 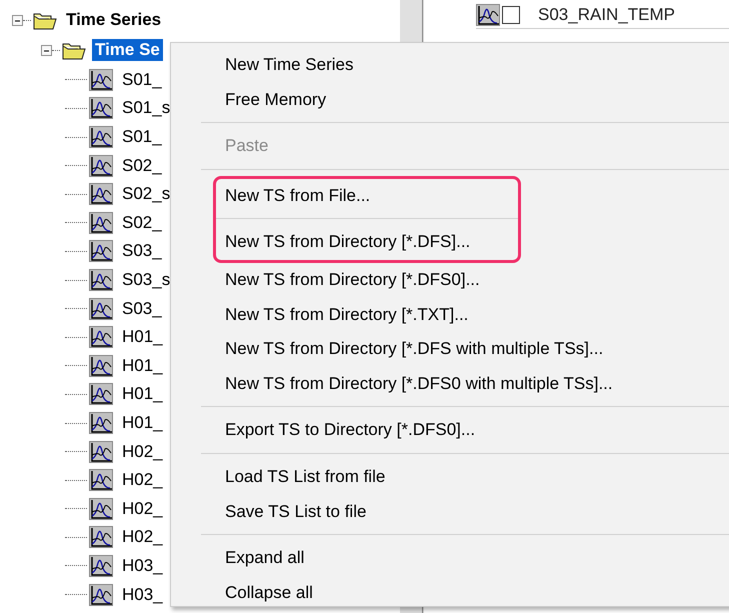 What do you see at coordinates (127, 50) in the screenshot?
I see `tree-item: Time Se` at bounding box center [127, 50].